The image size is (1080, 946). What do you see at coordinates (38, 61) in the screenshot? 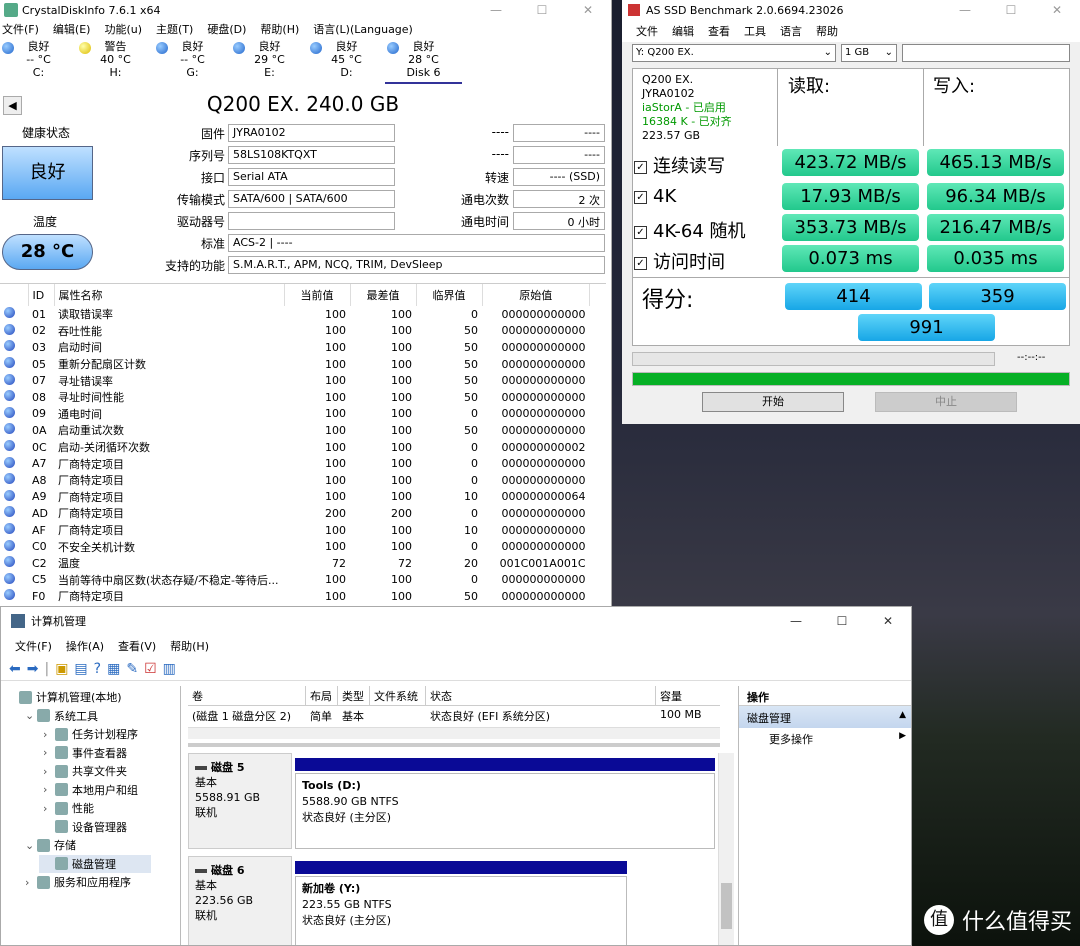
I see `drive-tab: 良好 -- °C C:` at bounding box center [38, 61].